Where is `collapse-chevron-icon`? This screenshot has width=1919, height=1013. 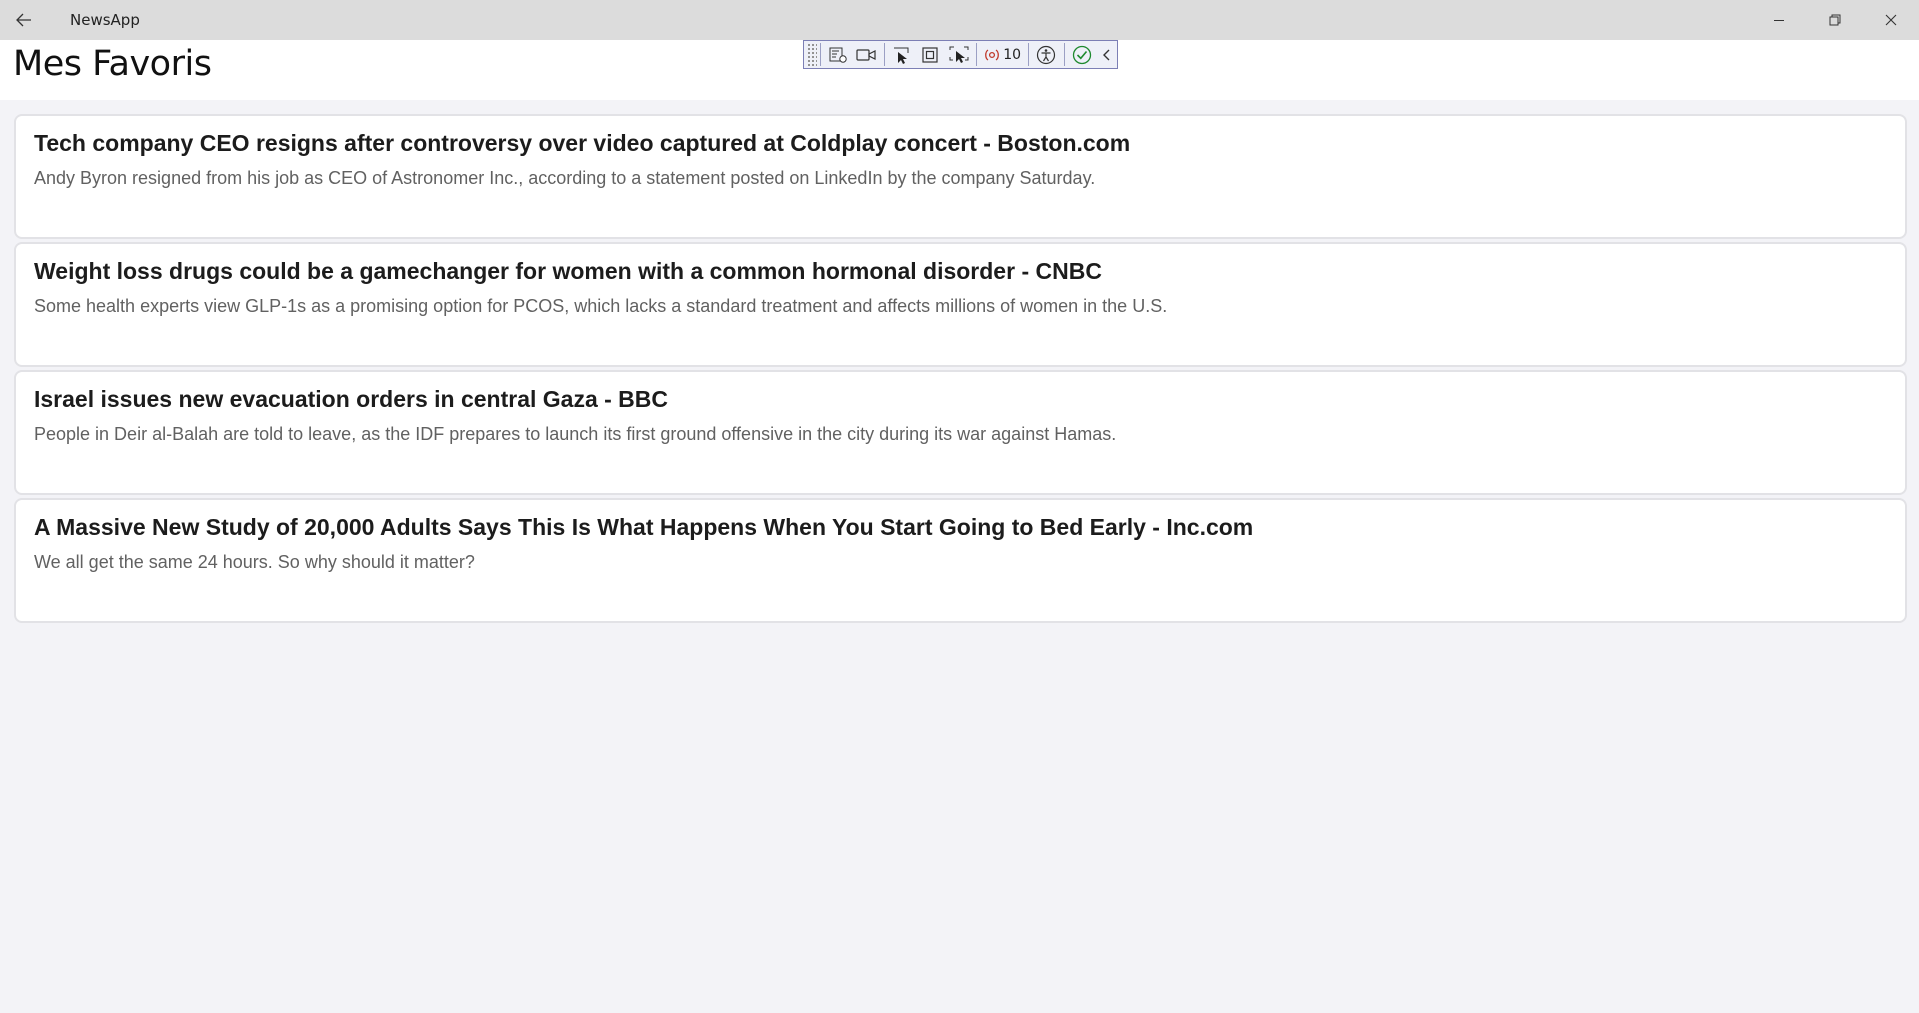
collapse-chevron-icon is located at coordinates (1106, 54).